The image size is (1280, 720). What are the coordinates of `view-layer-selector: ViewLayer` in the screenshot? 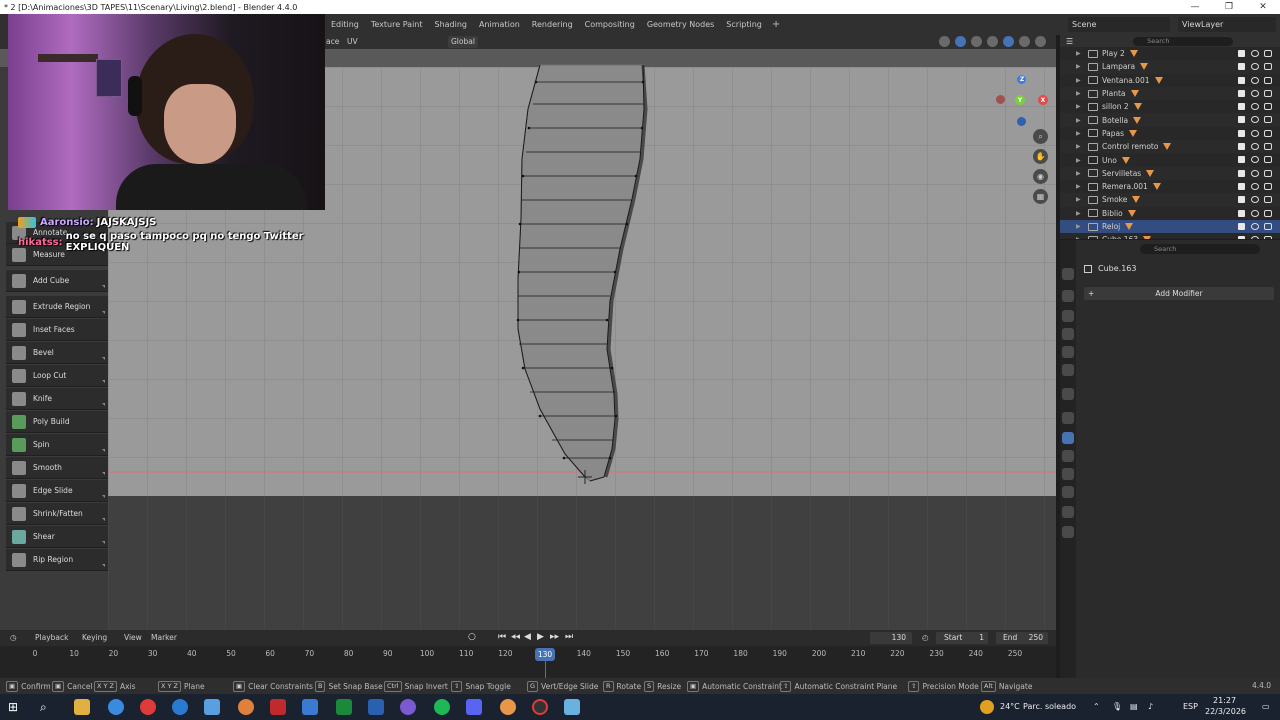 It's located at (1227, 24).